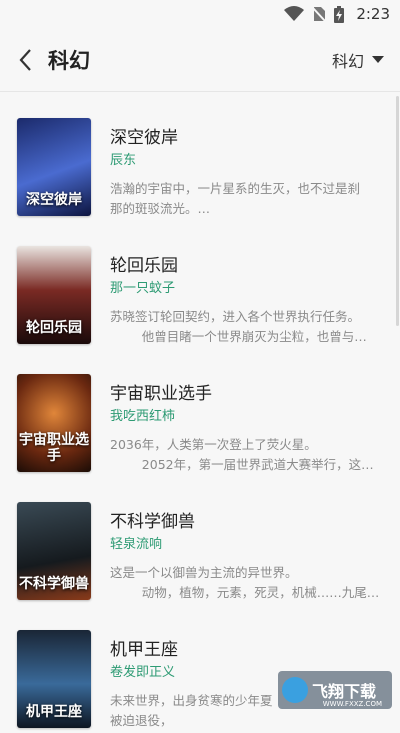  I want to click on app-header: 科幻 科幻, so click(200, 60).